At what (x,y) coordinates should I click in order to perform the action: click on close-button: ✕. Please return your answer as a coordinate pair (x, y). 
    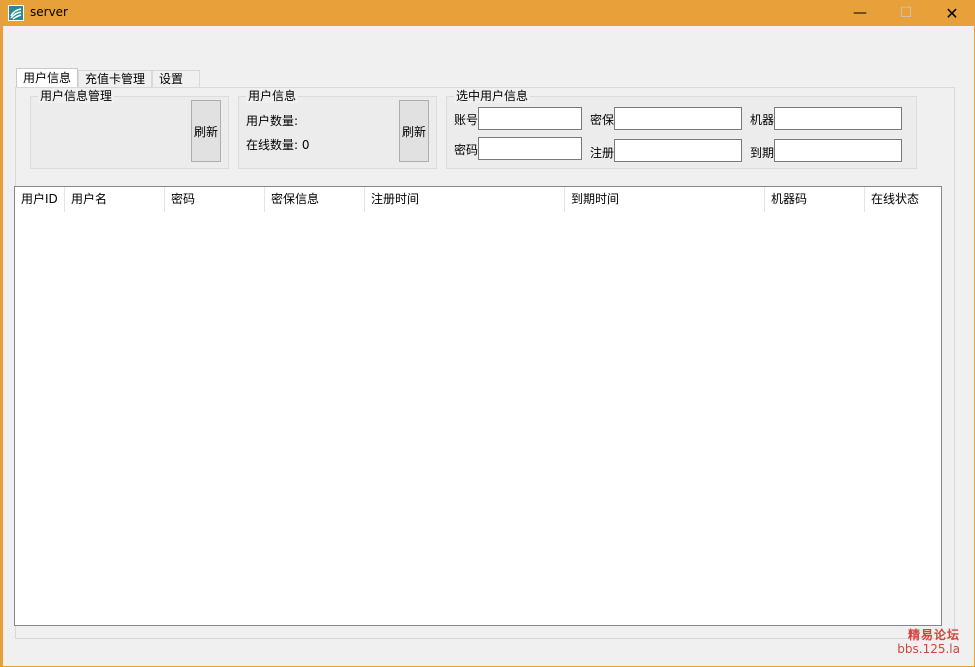
    Looking at the image, I should click on (952, 13).